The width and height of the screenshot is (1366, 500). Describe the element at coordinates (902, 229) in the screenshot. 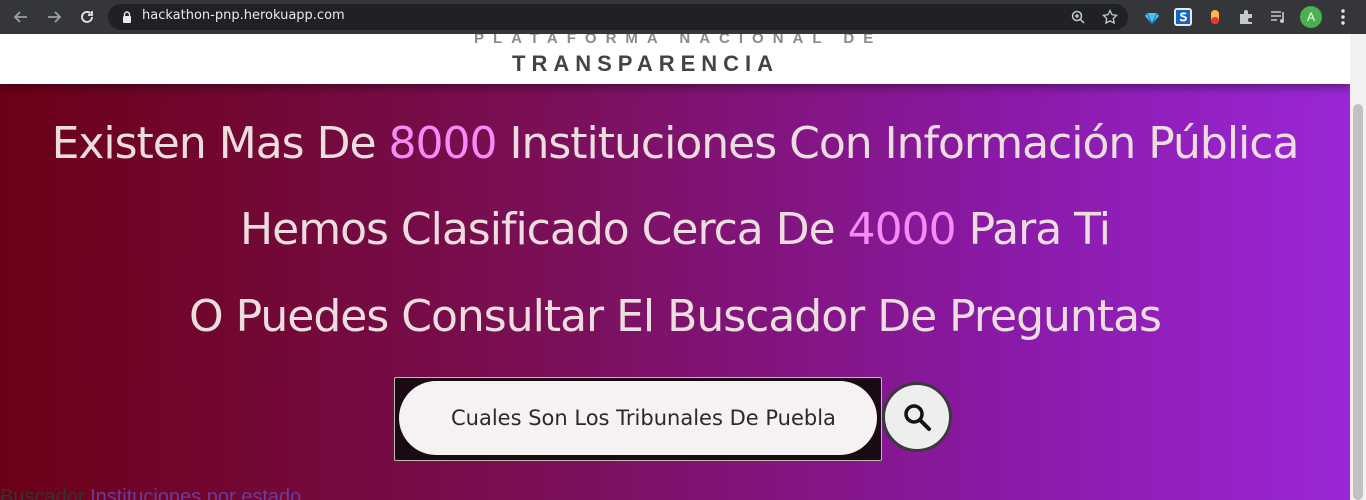

I see `classified-count: 4000` at that location.